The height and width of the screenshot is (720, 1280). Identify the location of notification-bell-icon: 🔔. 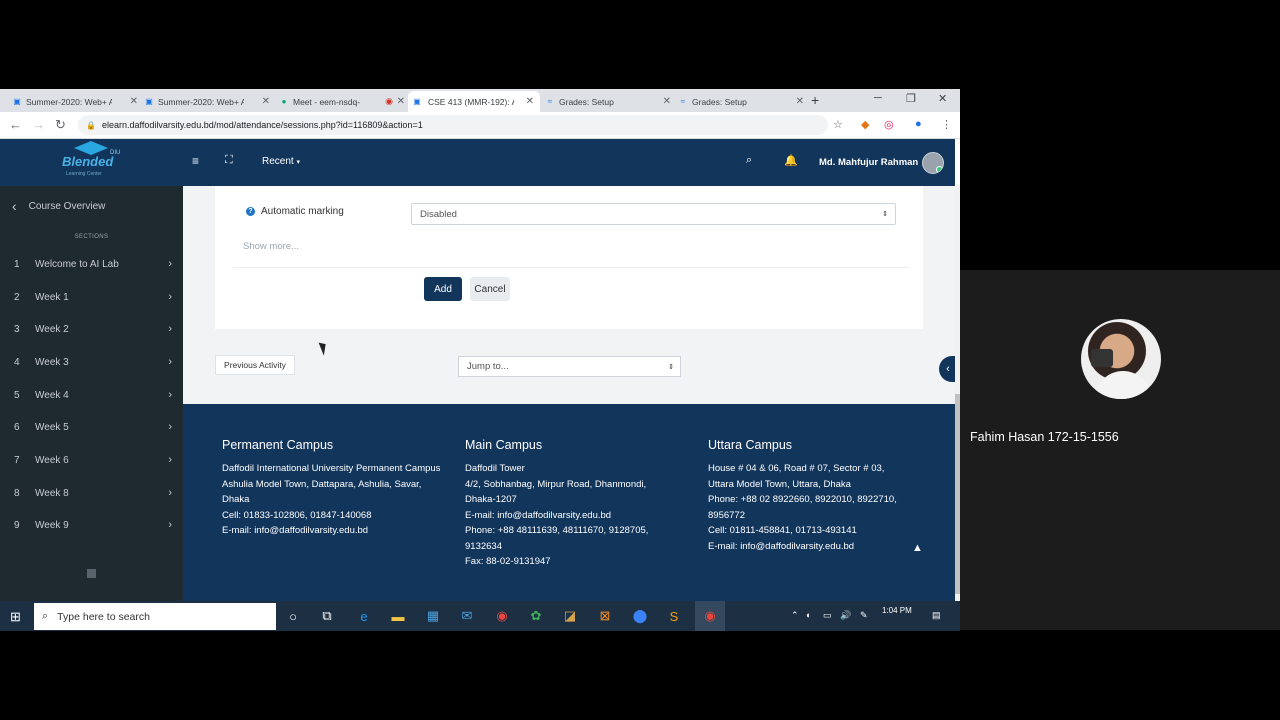
(791, 160).